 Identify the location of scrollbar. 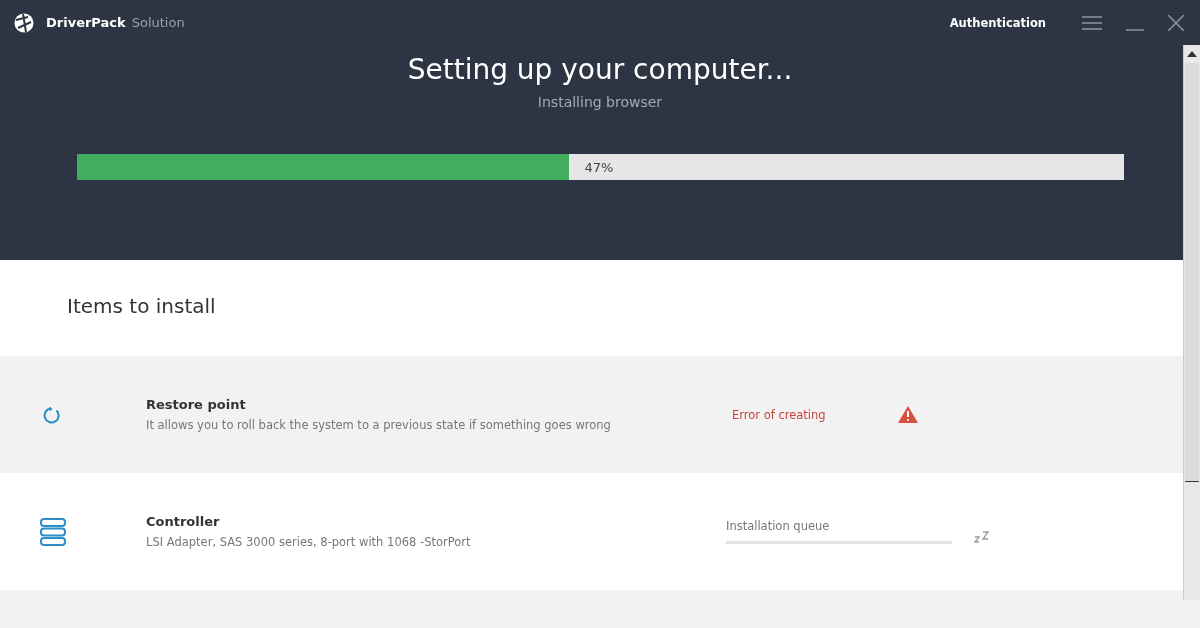
(1191, 322).